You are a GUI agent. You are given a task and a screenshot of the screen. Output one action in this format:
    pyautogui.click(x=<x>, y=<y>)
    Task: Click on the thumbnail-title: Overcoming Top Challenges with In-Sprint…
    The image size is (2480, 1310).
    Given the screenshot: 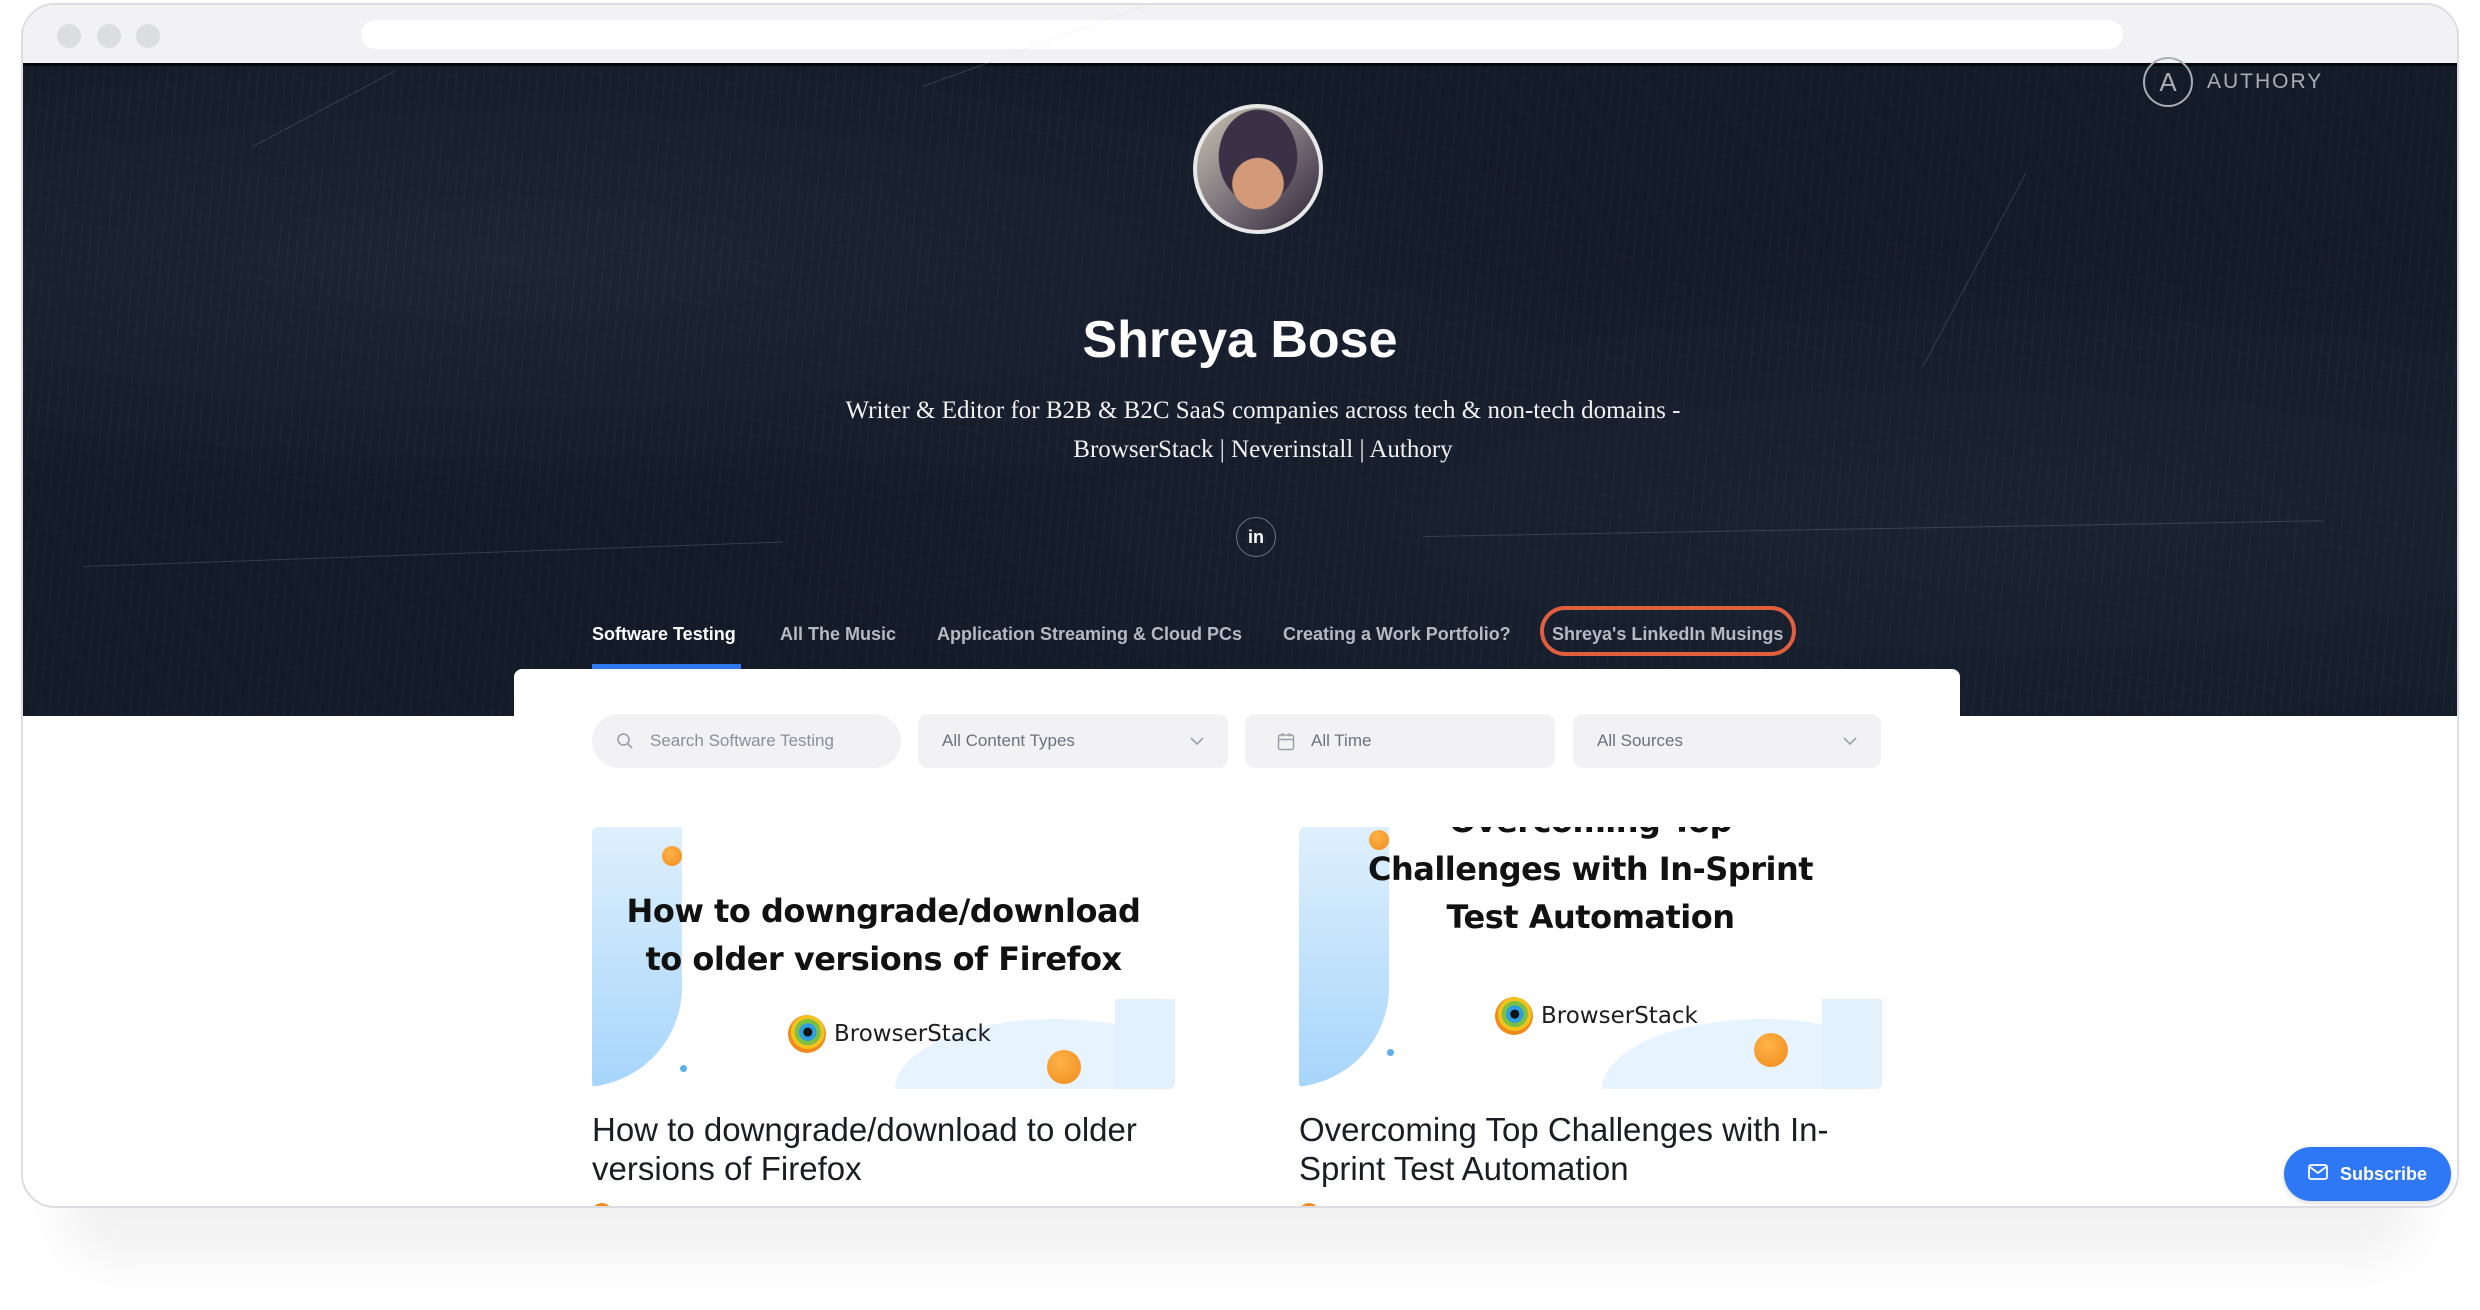 What is the action you would take?
    pyautogui.click(x=1590, y=884)
    